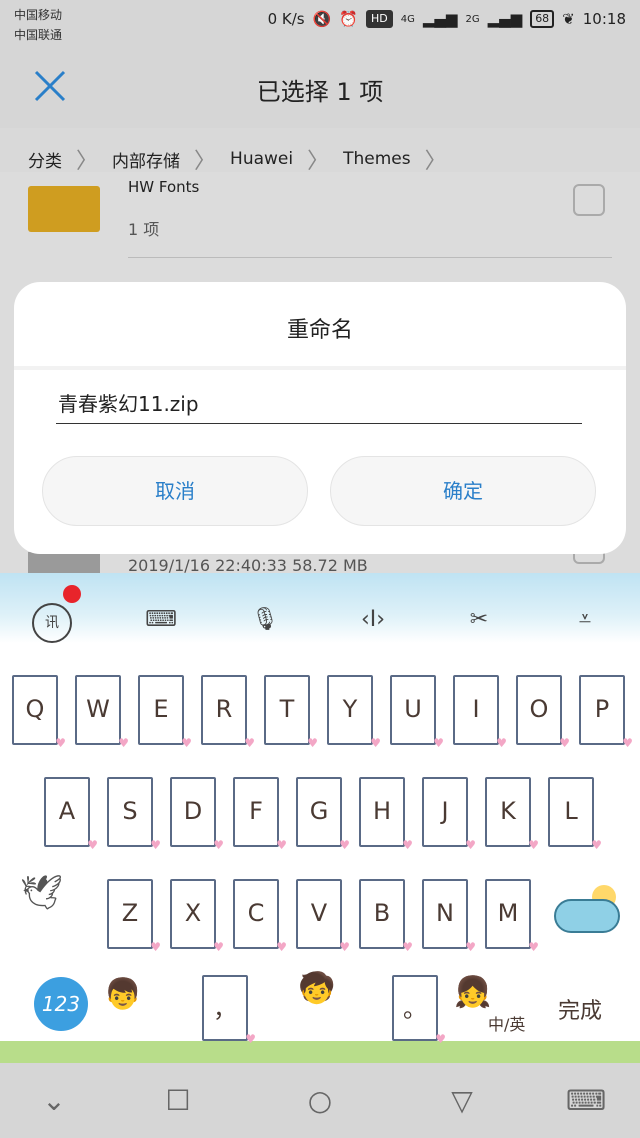 The image size is (640, 1138). What do you see at coordinates (320, 1101) in the screenshot?
I see `home-icon: ○` at bounding box center [320, 1101].